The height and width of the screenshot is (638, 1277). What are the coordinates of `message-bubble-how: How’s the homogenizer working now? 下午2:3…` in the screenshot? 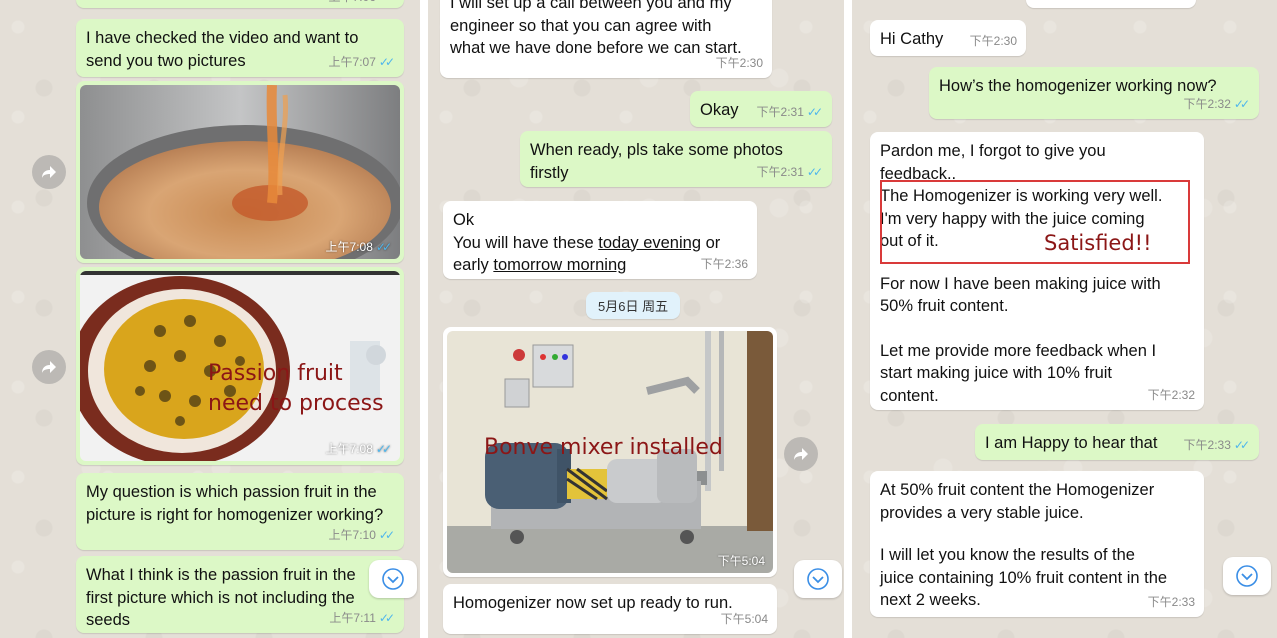 It's located at (1094, 93).